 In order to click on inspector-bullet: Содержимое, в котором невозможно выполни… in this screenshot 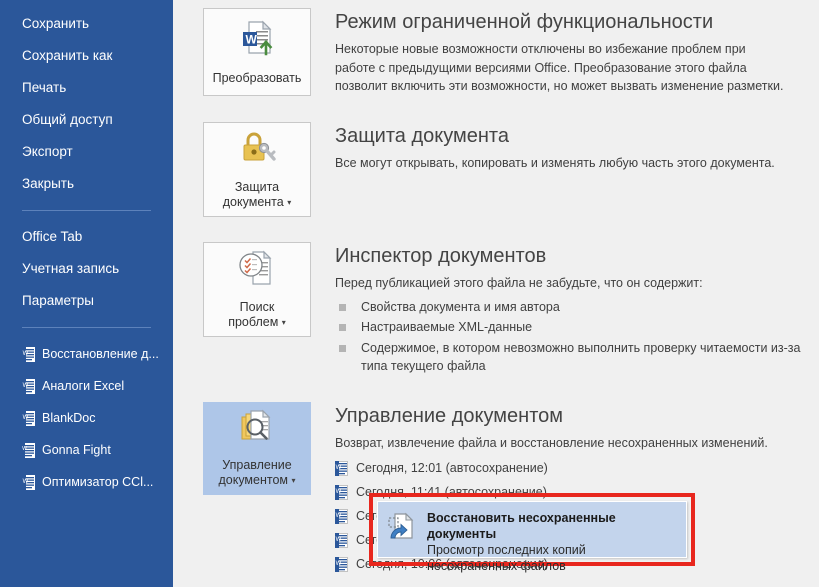, I will do `click(568, 357)`.